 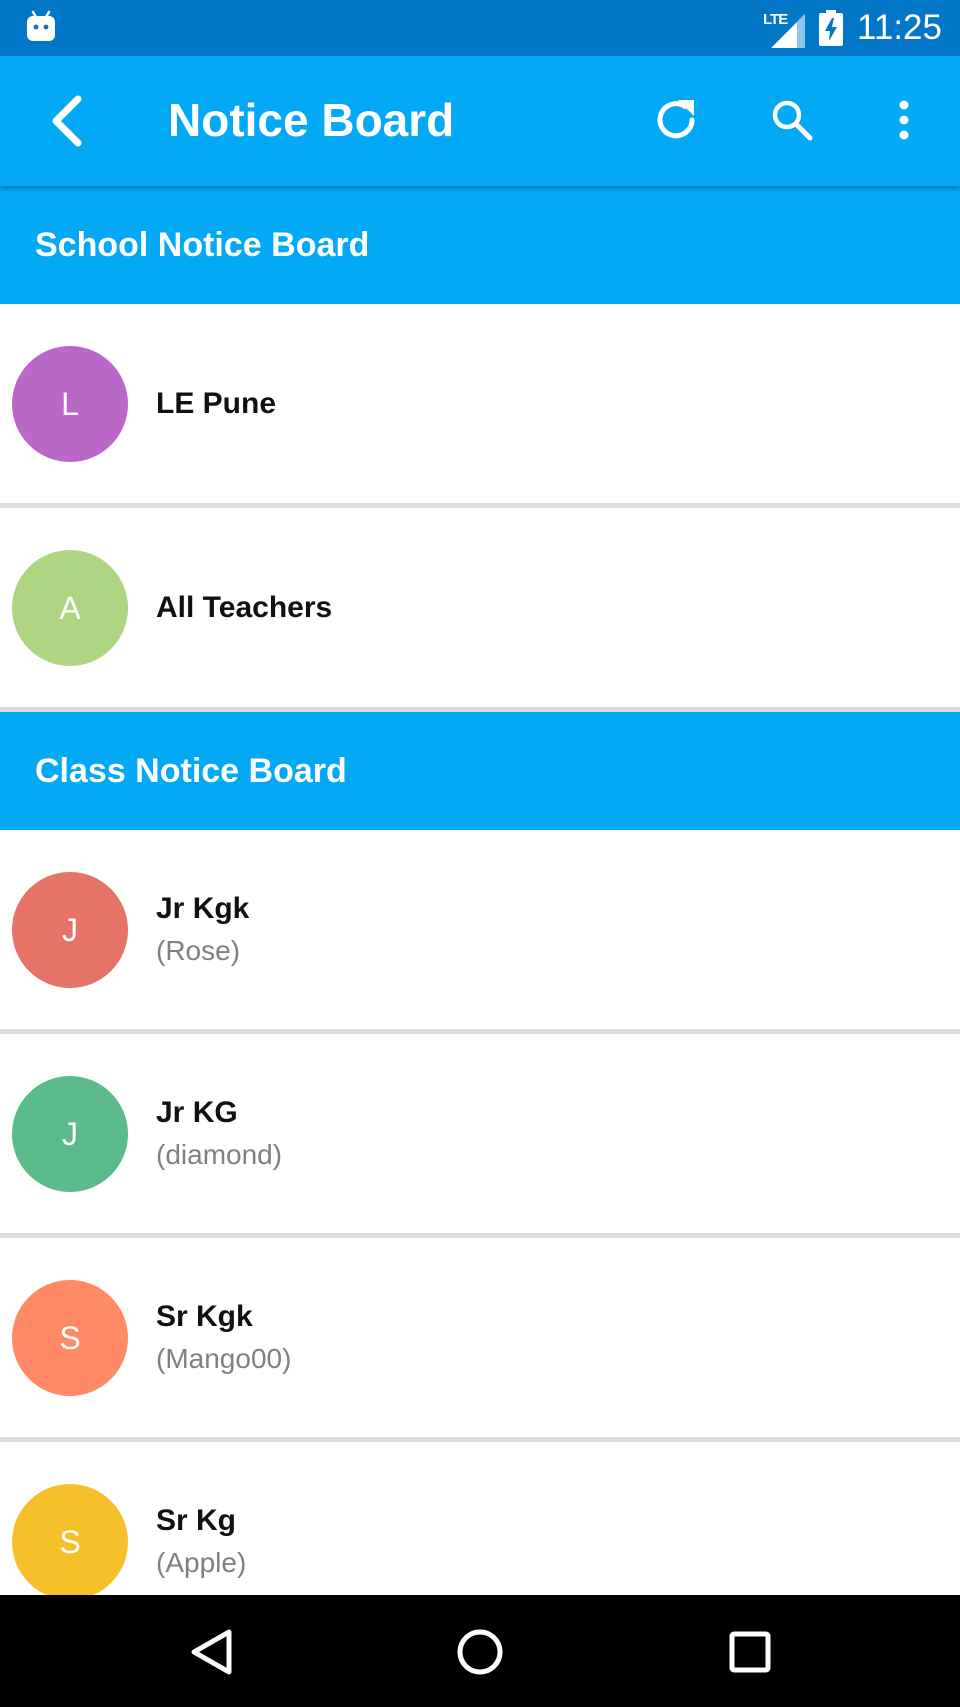 I want to click on item-subtitle: (Mango00), so click(x=224, y=1358).